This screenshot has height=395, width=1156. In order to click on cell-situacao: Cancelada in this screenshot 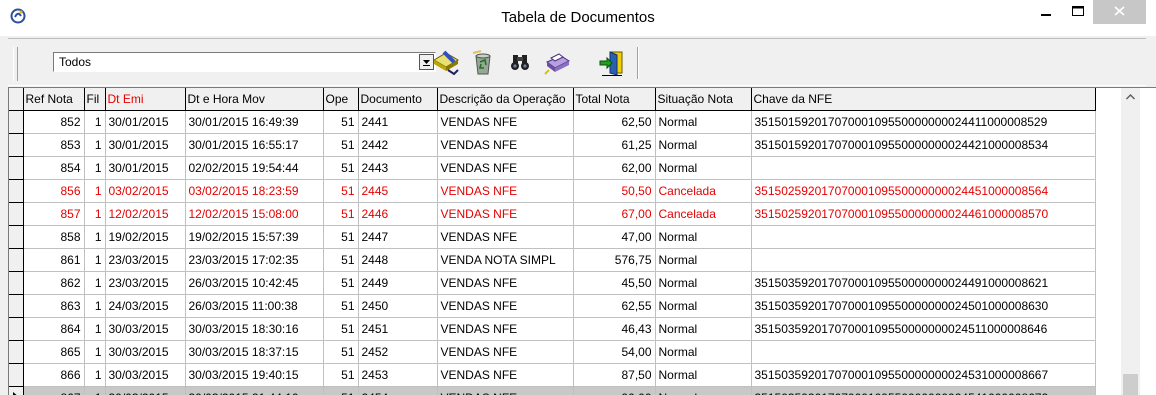, I will do `click(703, 214)`.